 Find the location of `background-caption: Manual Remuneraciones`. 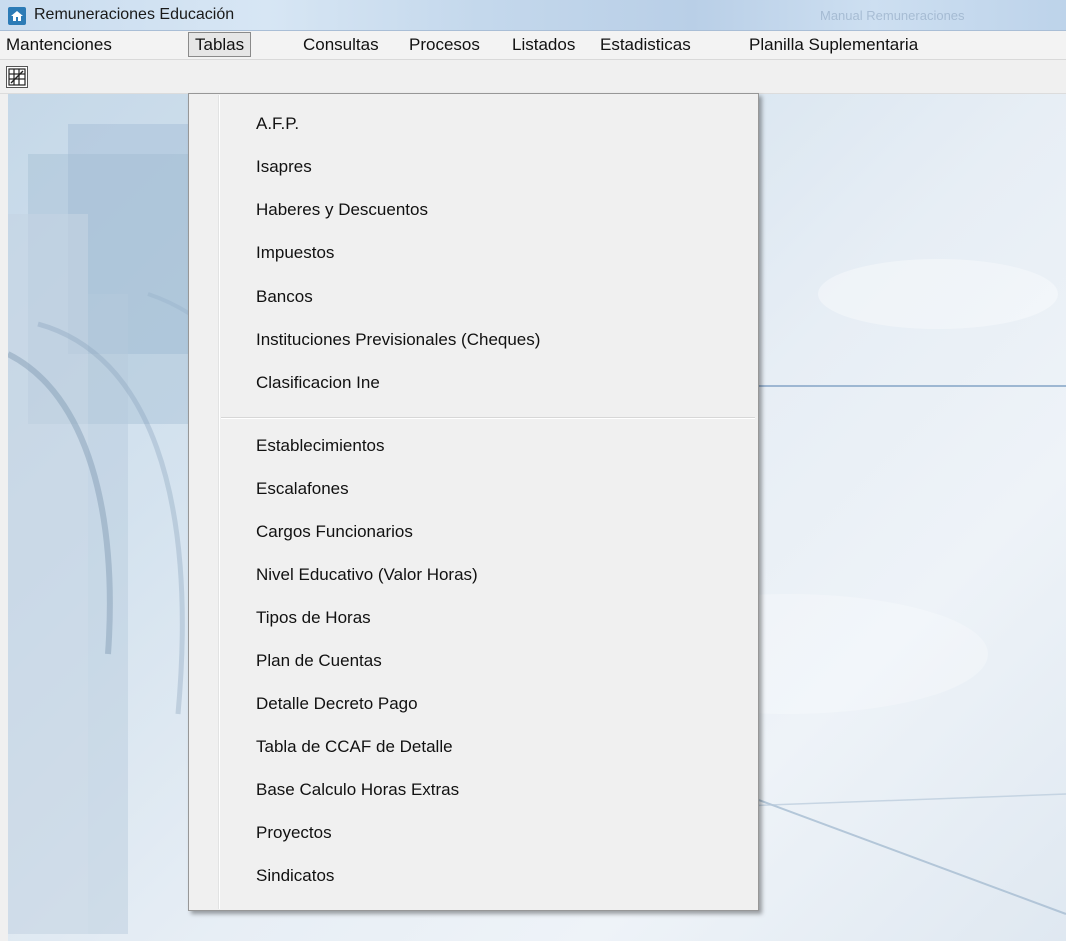

background-caption: Manual Remuneraciones is located at coordinates (892, 15).